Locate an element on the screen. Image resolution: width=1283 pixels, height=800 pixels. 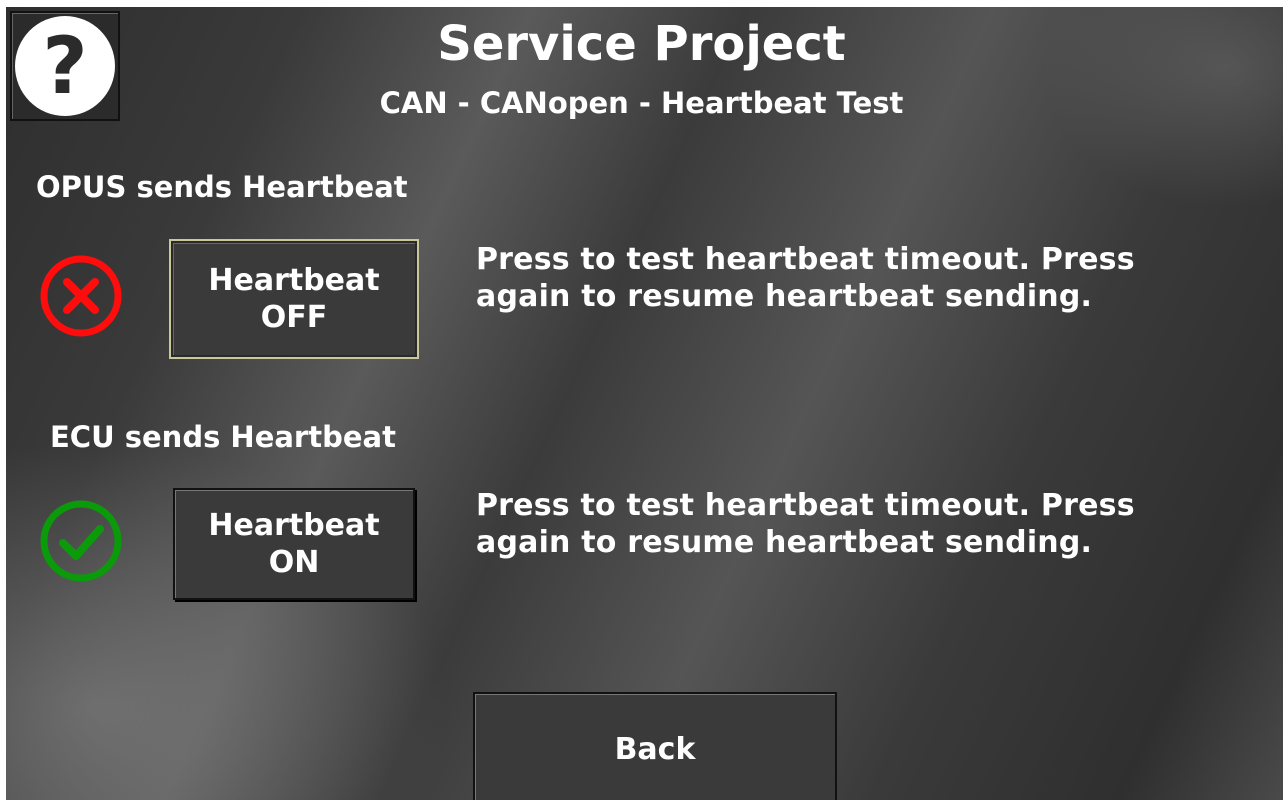
ecu-heartbeat-label: ECU sends Heartbeat is located at coordinates (223, 437).